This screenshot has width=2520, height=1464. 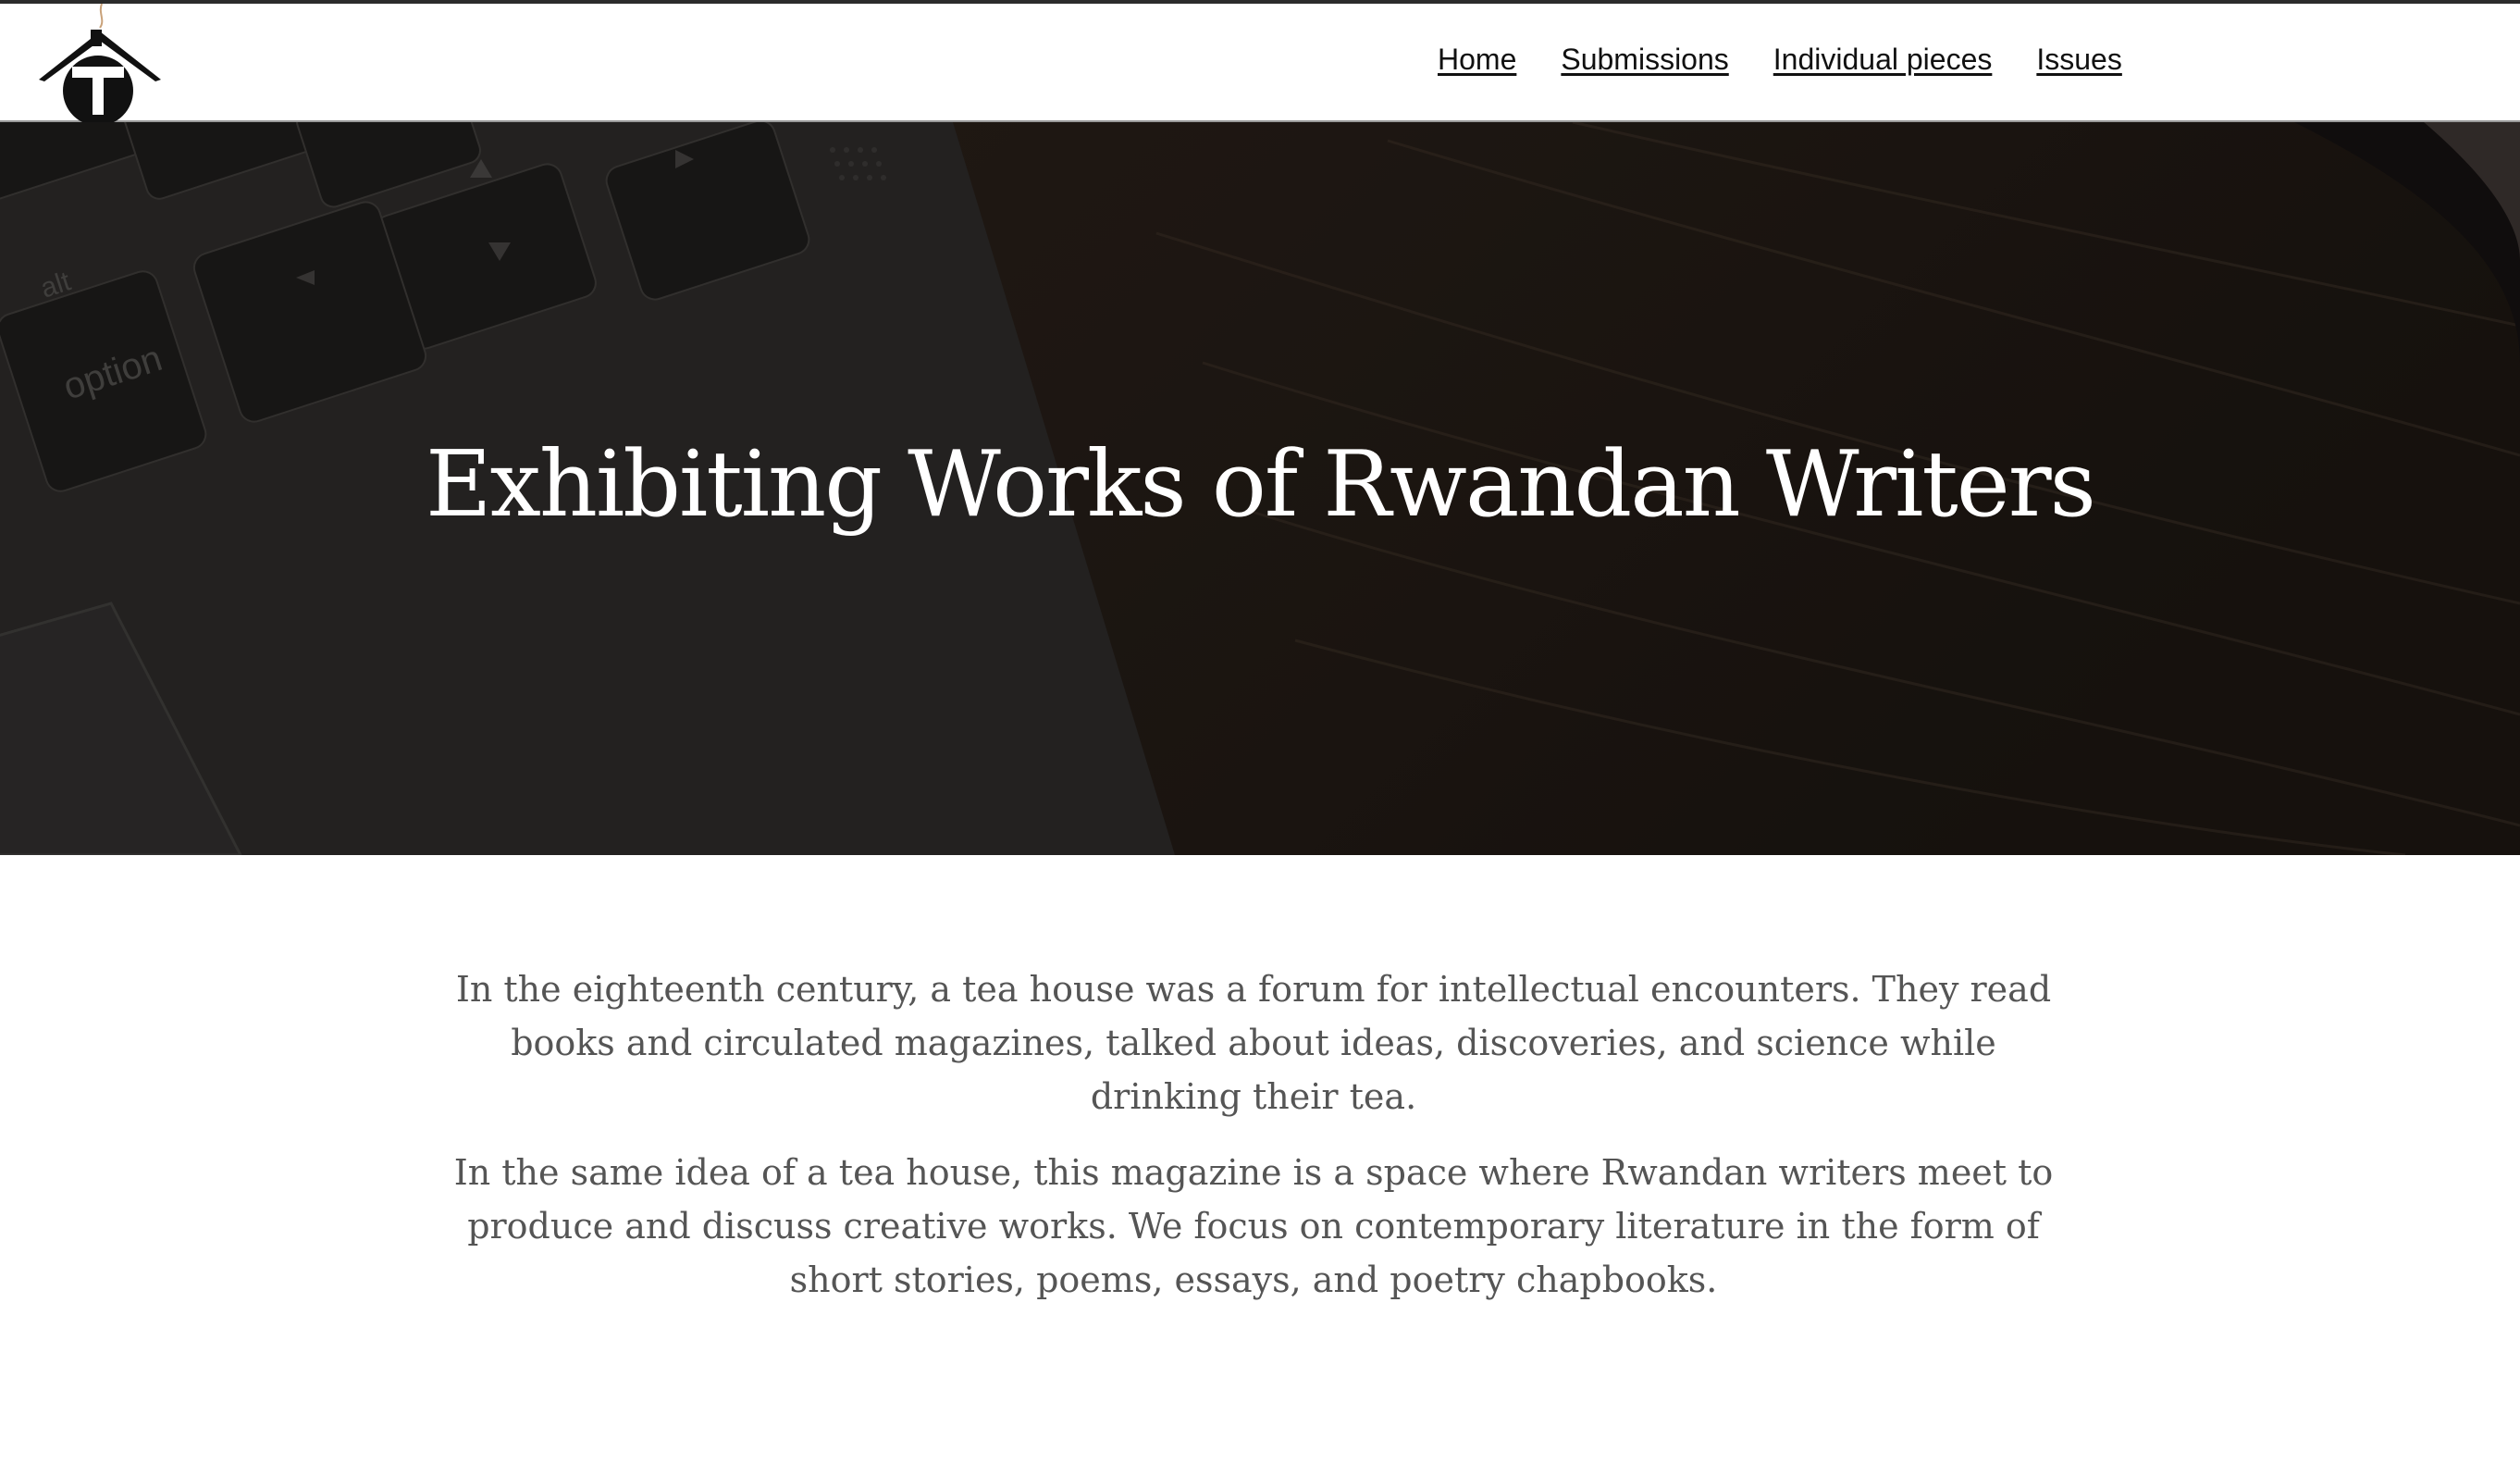 I want to click on nav-issues: Issues, so click(x=2078, y=60).